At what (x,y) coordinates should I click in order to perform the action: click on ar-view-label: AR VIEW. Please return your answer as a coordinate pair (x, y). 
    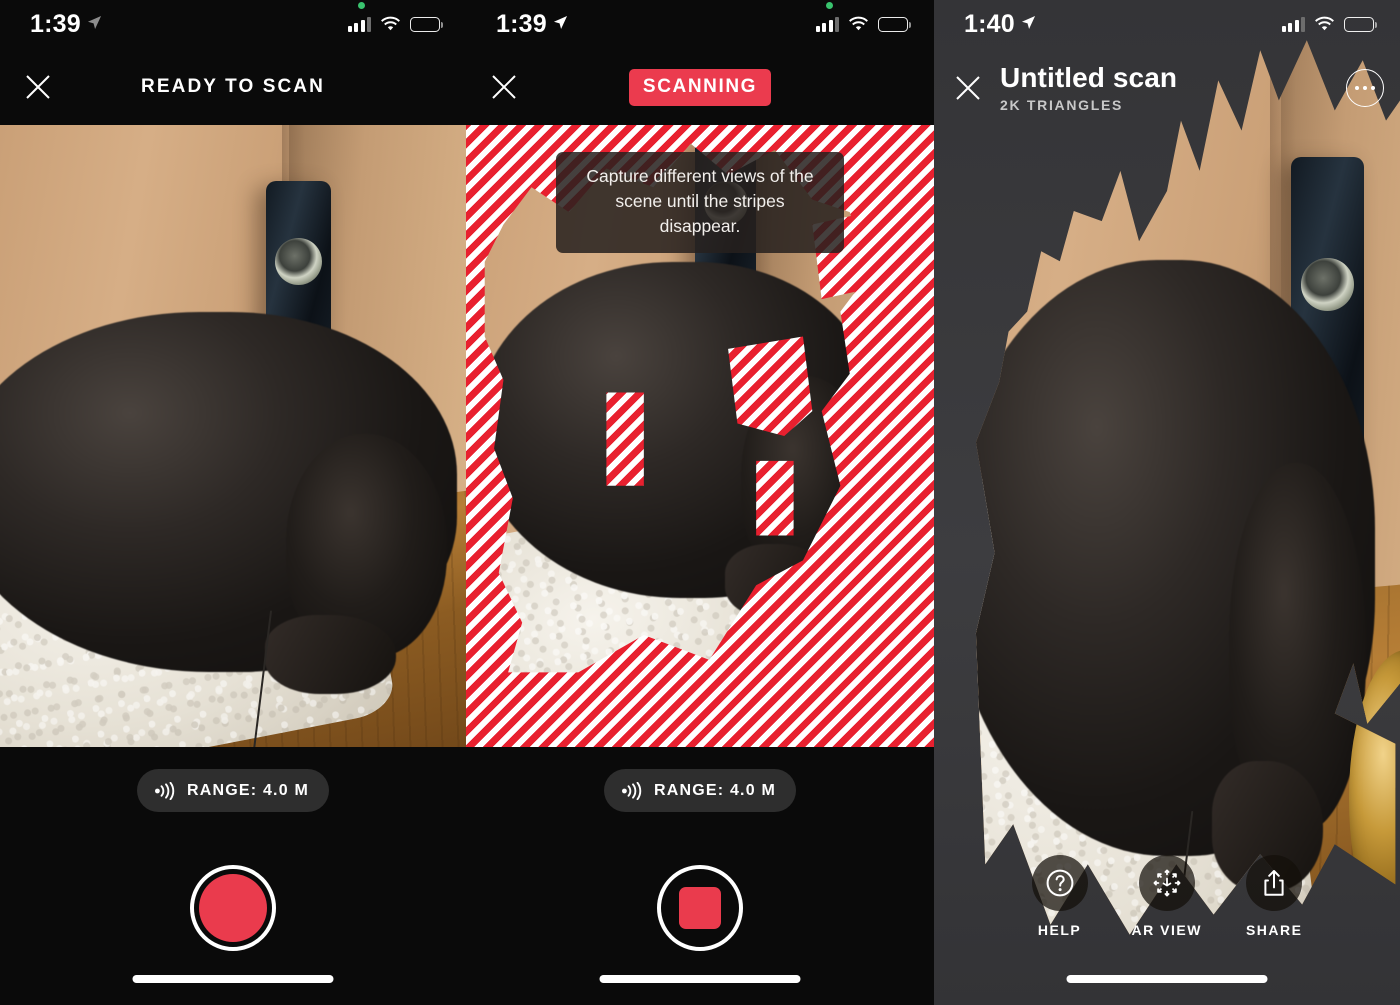
    Looking at the image, I should click on (1166, 930).